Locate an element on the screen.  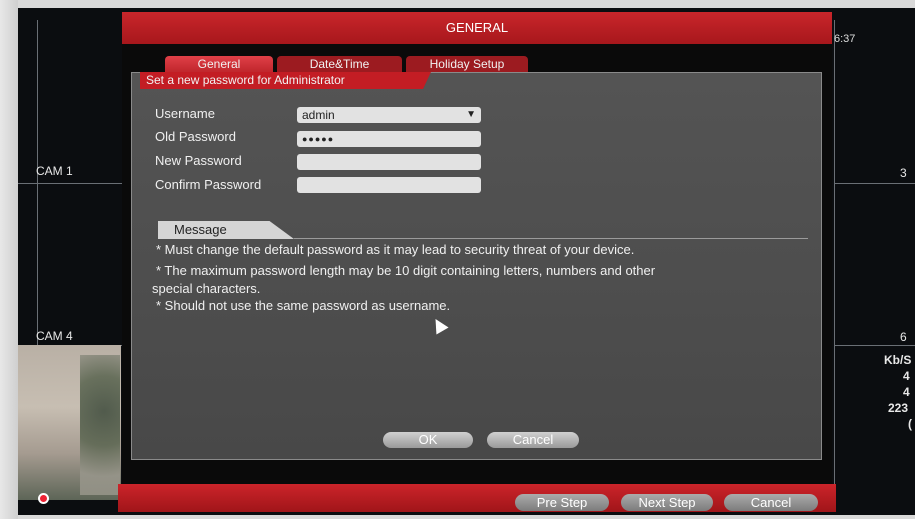
camera-feed-tree is located at coordinates (100, 425).